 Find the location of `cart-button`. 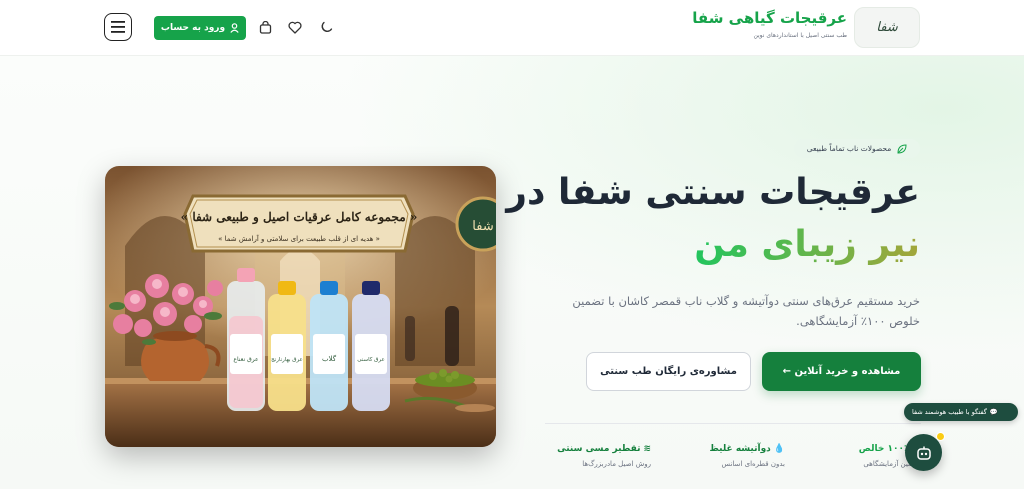

cart-button is located at coordinates (265, 27).